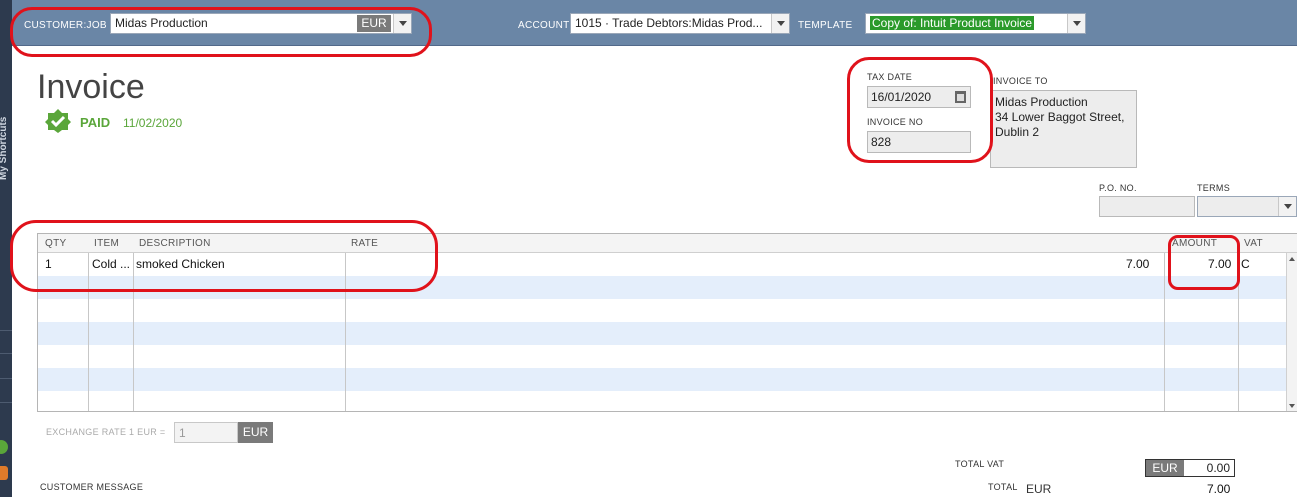  What do you see at coordinates (58, 121) in the screenshot?
I see `paid-check-icon` at bounding box center [58, 121].